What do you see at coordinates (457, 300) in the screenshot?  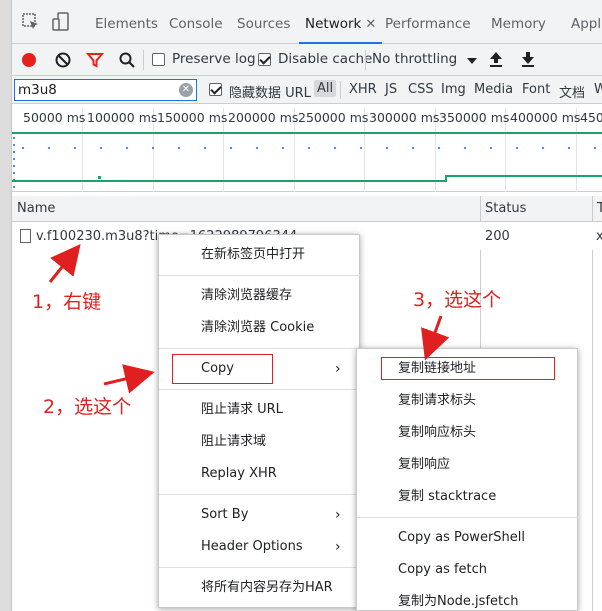 I see `annotation-step3: 3，选这个` at bounding box center [457, 300].